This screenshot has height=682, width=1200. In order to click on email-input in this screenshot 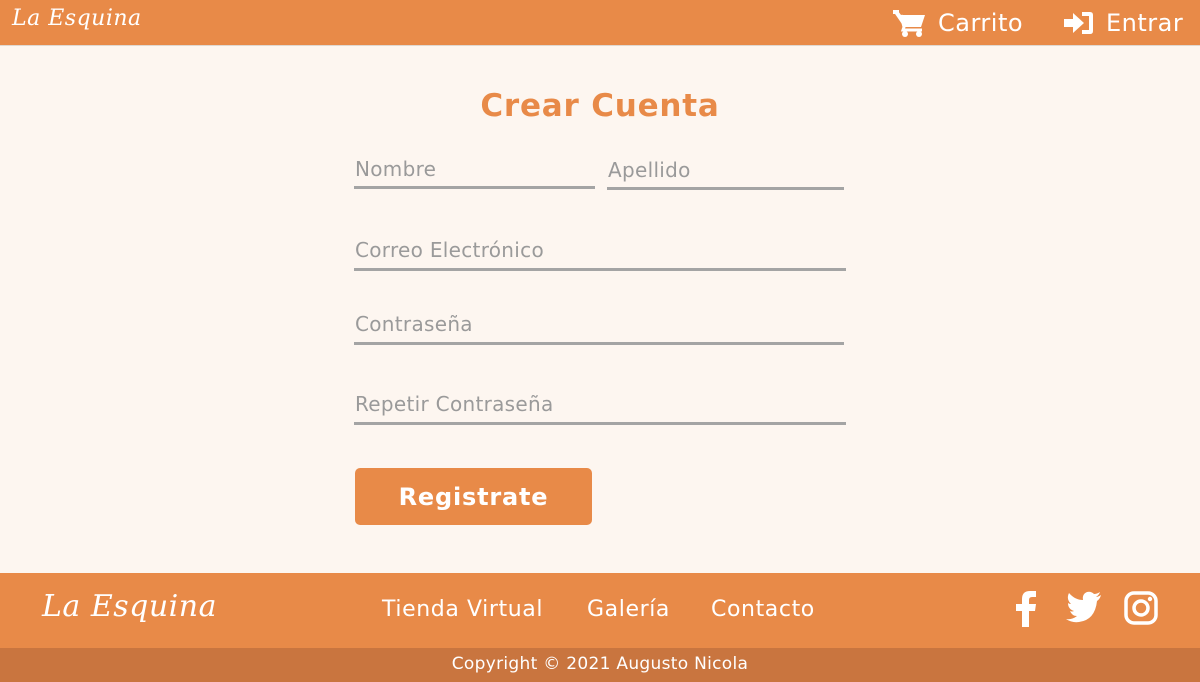, I will do `click(600, 251)`.